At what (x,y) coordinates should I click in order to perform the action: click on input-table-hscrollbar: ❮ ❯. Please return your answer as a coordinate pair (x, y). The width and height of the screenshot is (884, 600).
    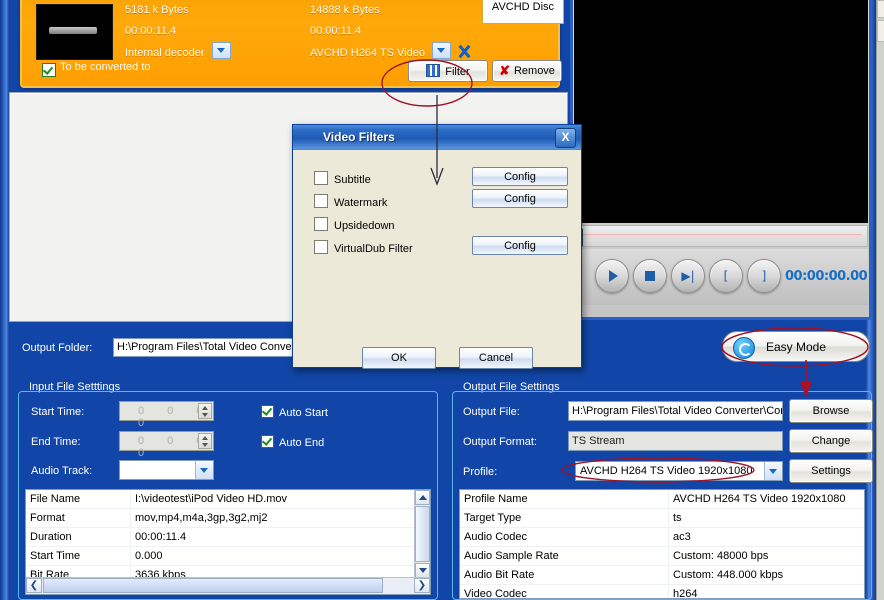
    Looking at the image, I should click on (228, 585).